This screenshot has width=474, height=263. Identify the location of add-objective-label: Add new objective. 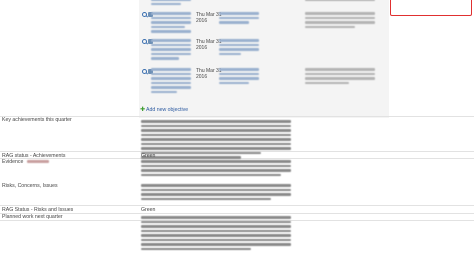
(167, 110).